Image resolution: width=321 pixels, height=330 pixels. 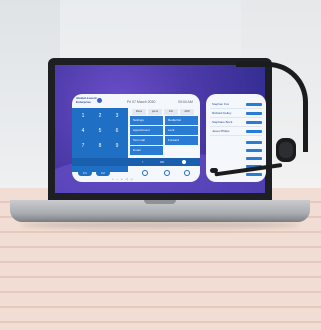 I want to click on menu-lock: Lock, so click(x=181, y=130).